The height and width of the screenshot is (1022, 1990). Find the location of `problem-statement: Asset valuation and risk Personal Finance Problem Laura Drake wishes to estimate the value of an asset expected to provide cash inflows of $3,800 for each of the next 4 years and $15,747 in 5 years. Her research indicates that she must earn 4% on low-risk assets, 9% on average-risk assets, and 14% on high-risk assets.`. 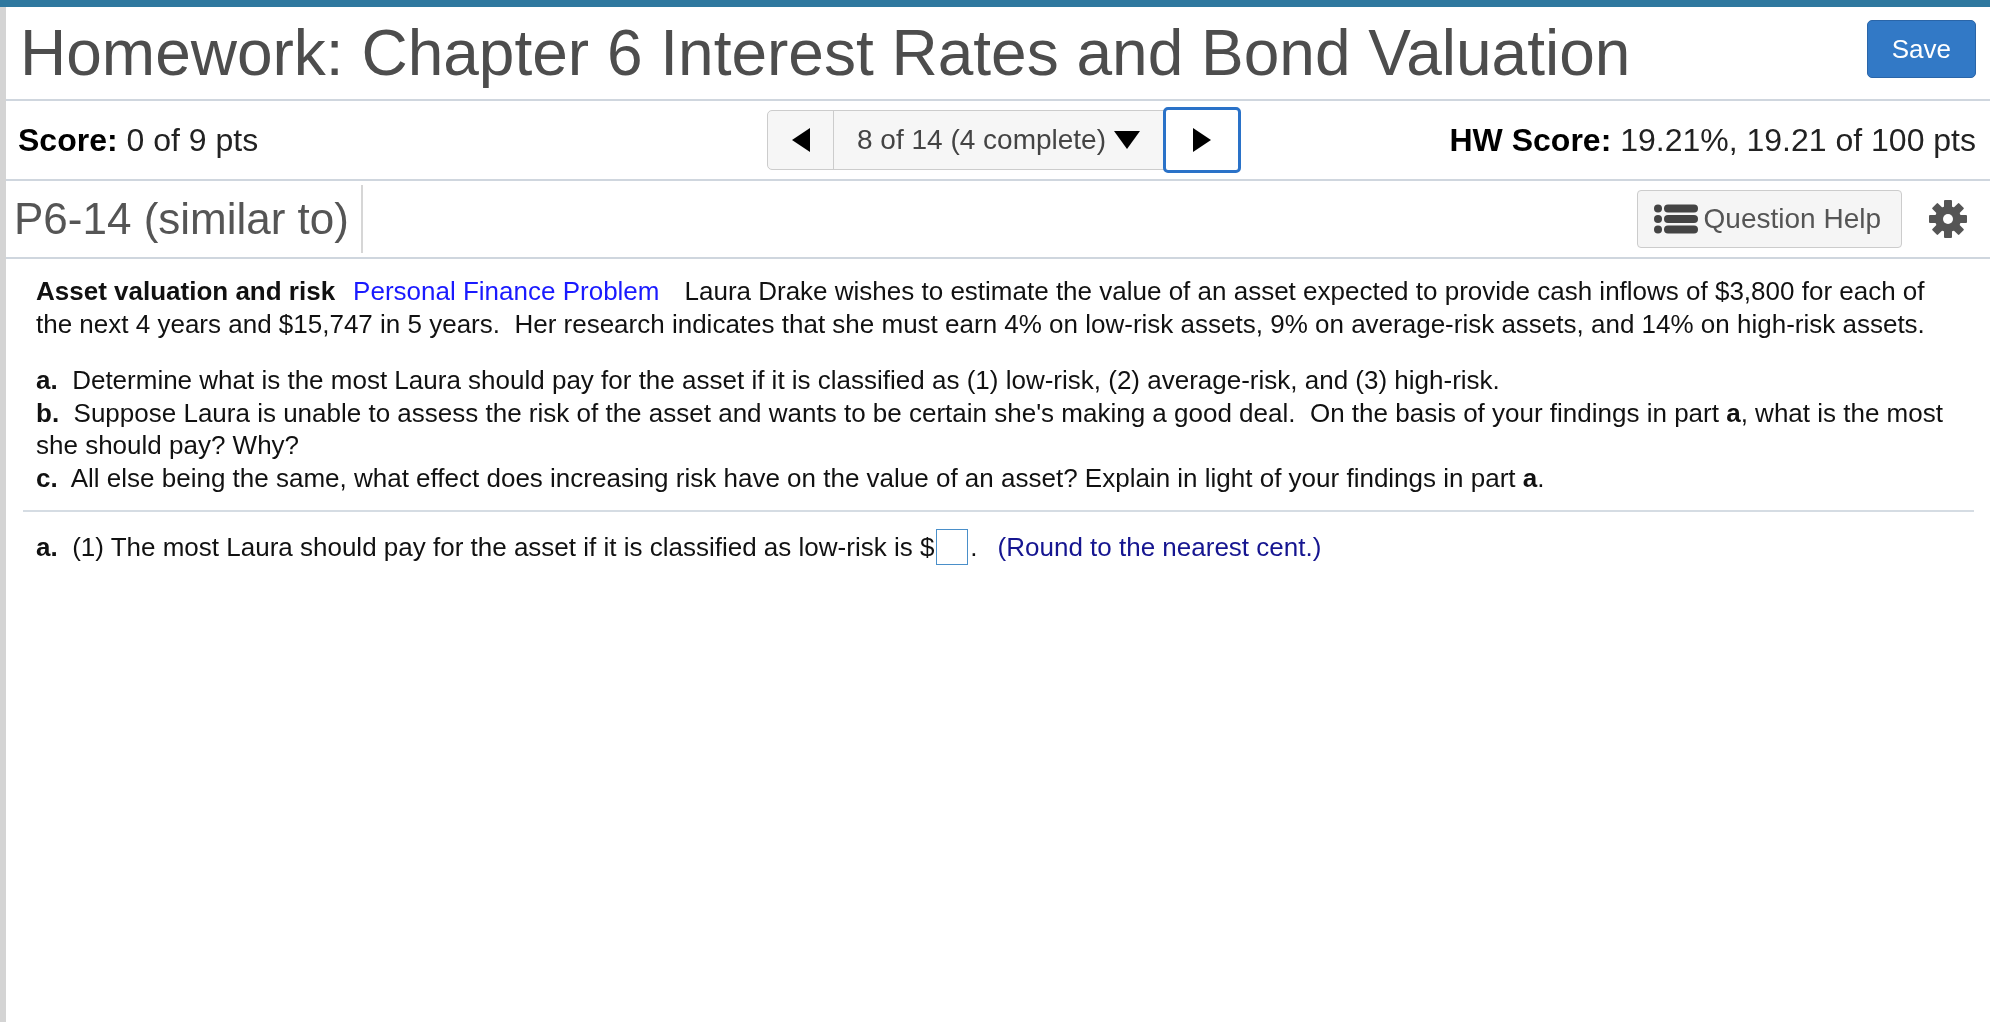

problem-statement: Asset valuation and risk Personal Finance Problem Laura Drake wishes to estimate the value of an asset expected to provide cash inflows of $3,800 for each of the next 4 years and $15,747 in 5 years. Her research indicates that she must earn 4% on low-risk assets, 9% on average-risk assets, and 14% on high-risk assets. is located at coordinates (981, 307).